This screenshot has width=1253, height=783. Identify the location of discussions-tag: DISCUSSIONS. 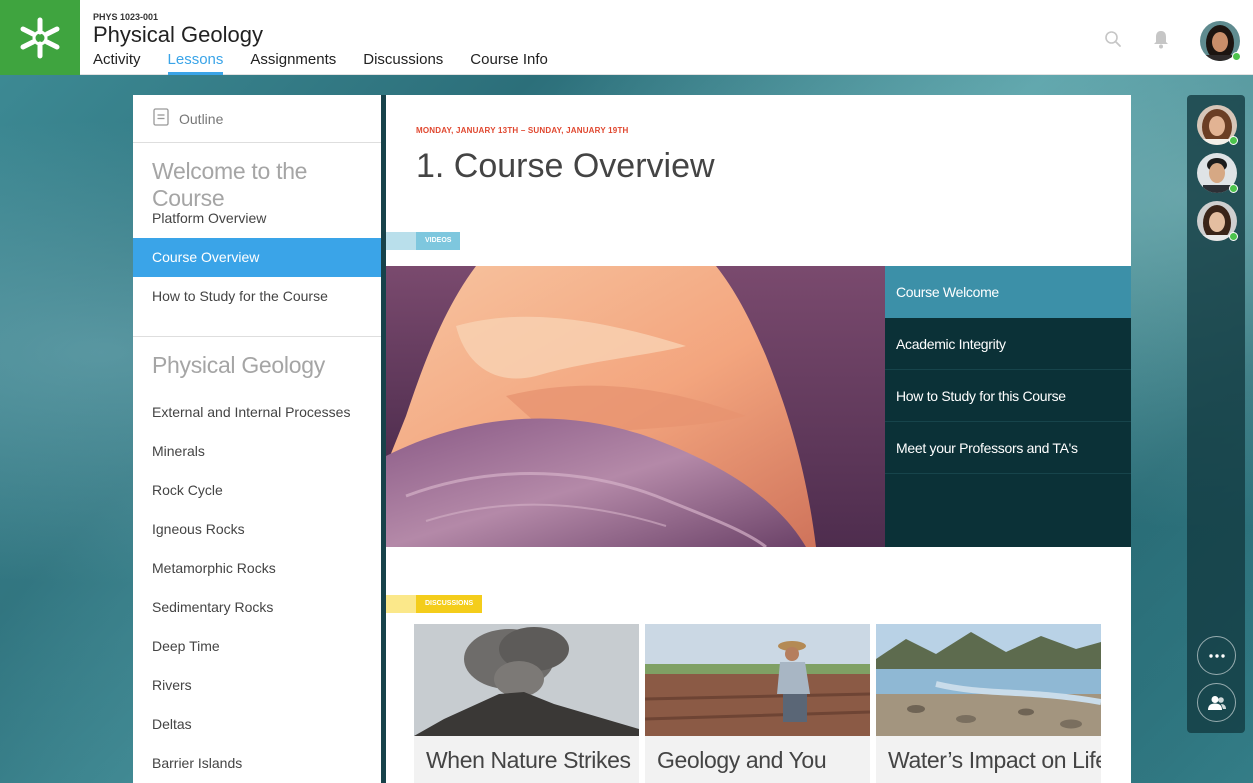
(434, 604).